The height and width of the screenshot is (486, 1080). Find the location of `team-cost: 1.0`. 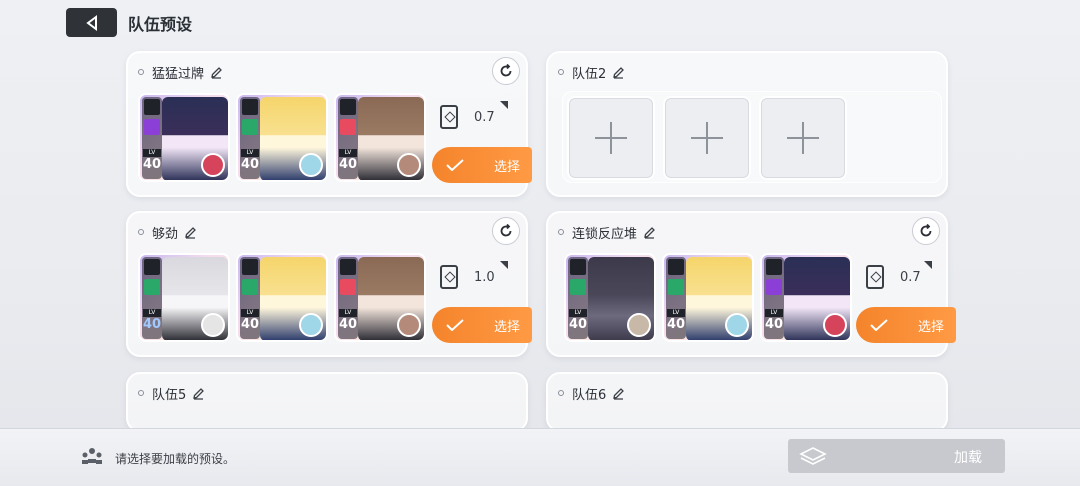

team-cost: 1.0 is located at coordinates (484, 277).